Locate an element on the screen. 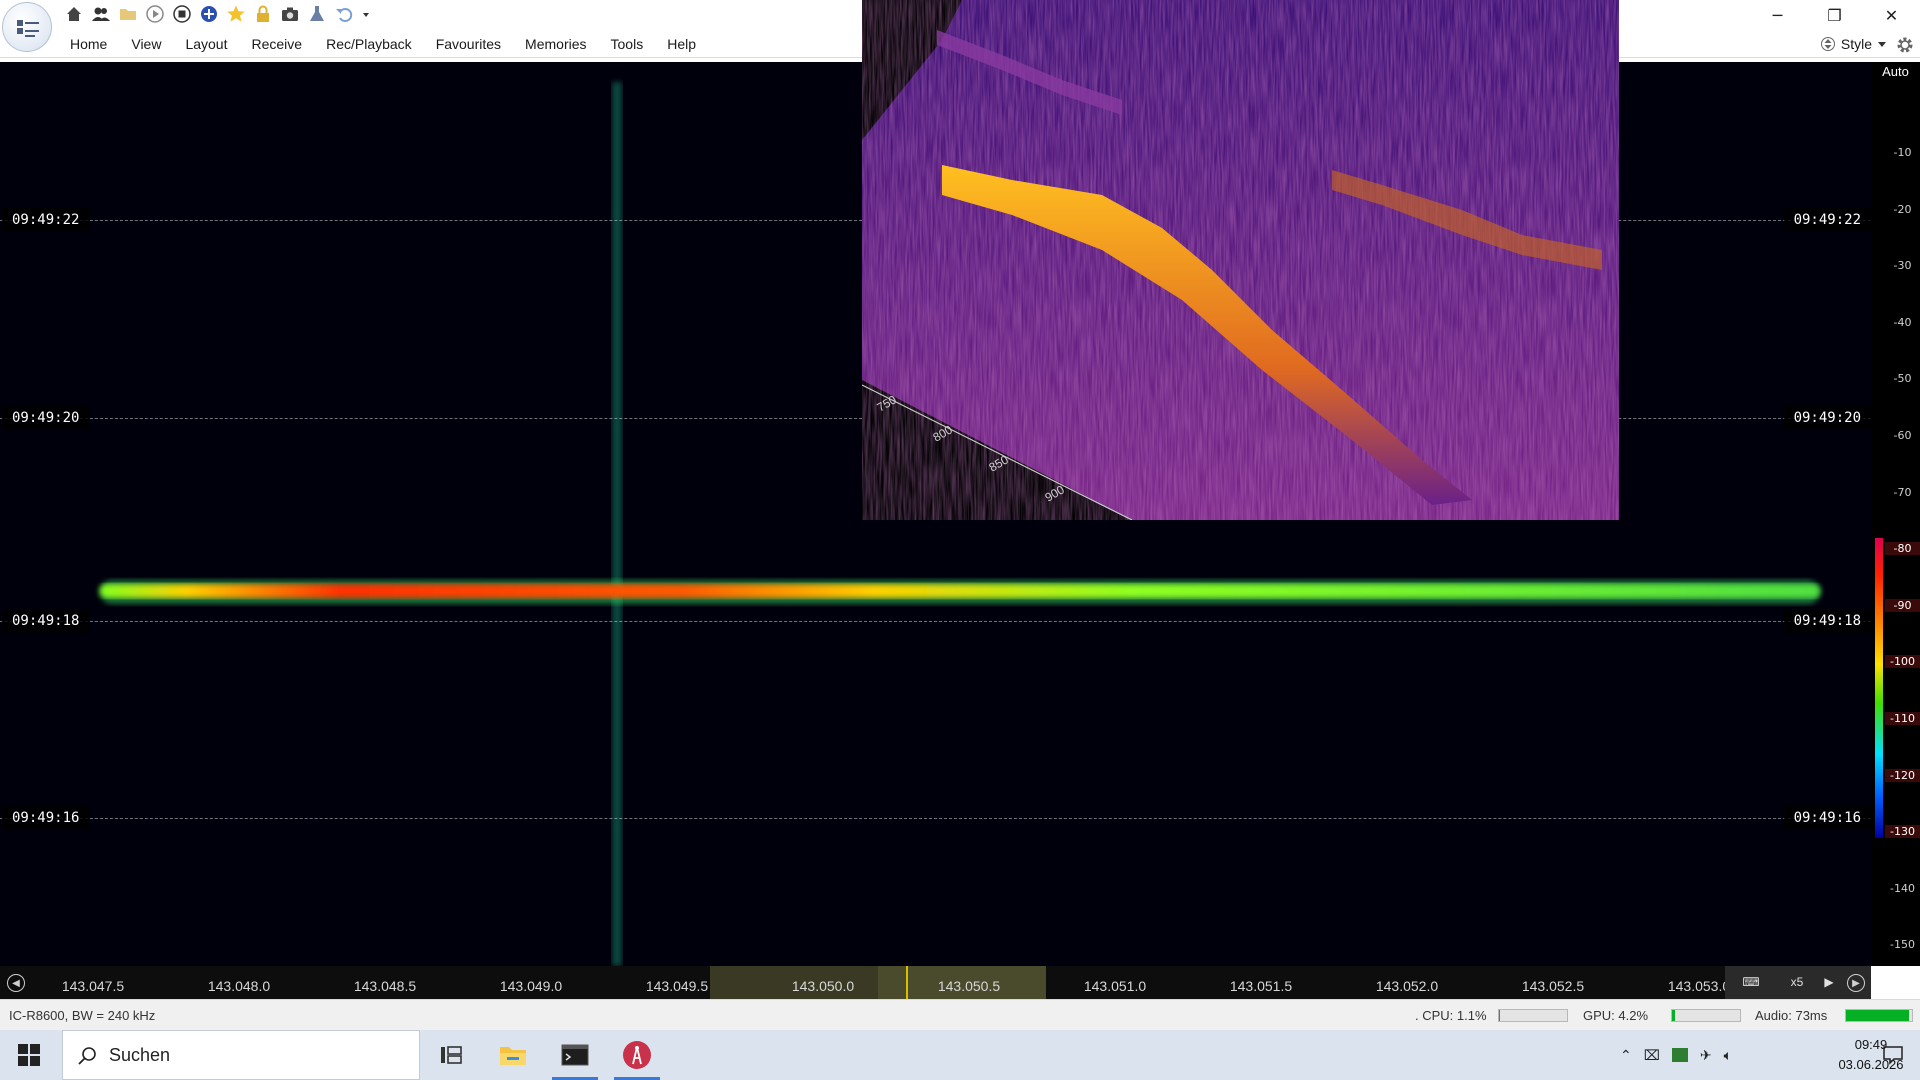  frequency-label: 143.050.5 is located at coordinates (969, 986).